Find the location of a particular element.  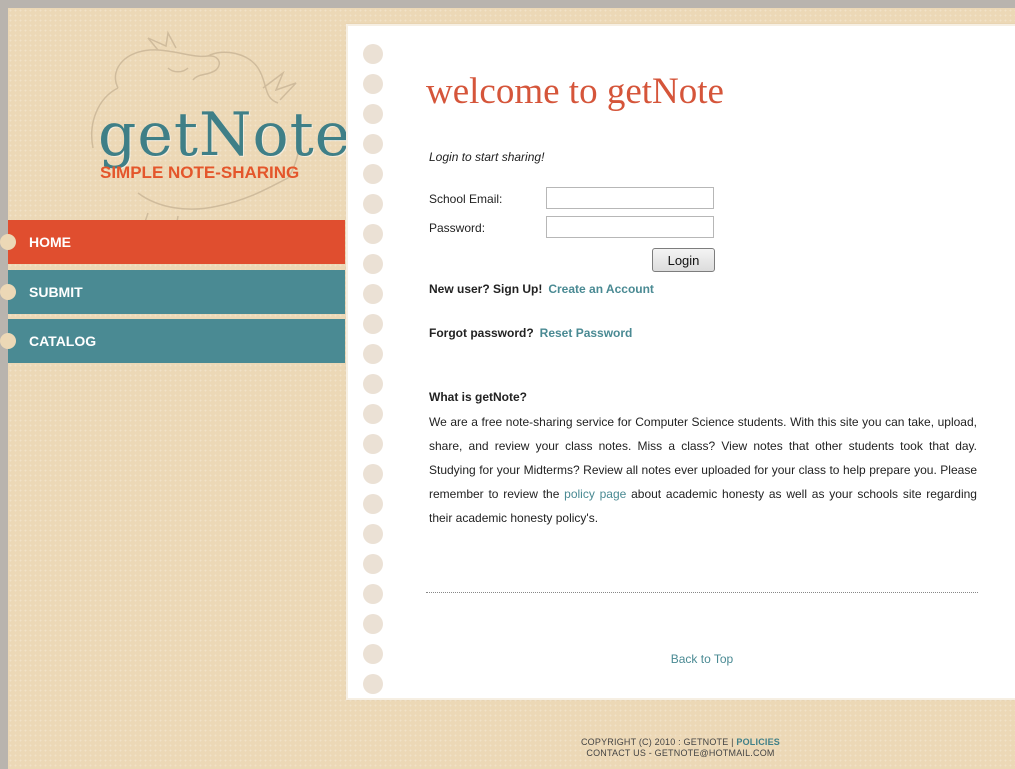

email-field is located at coordinates (630, 198).